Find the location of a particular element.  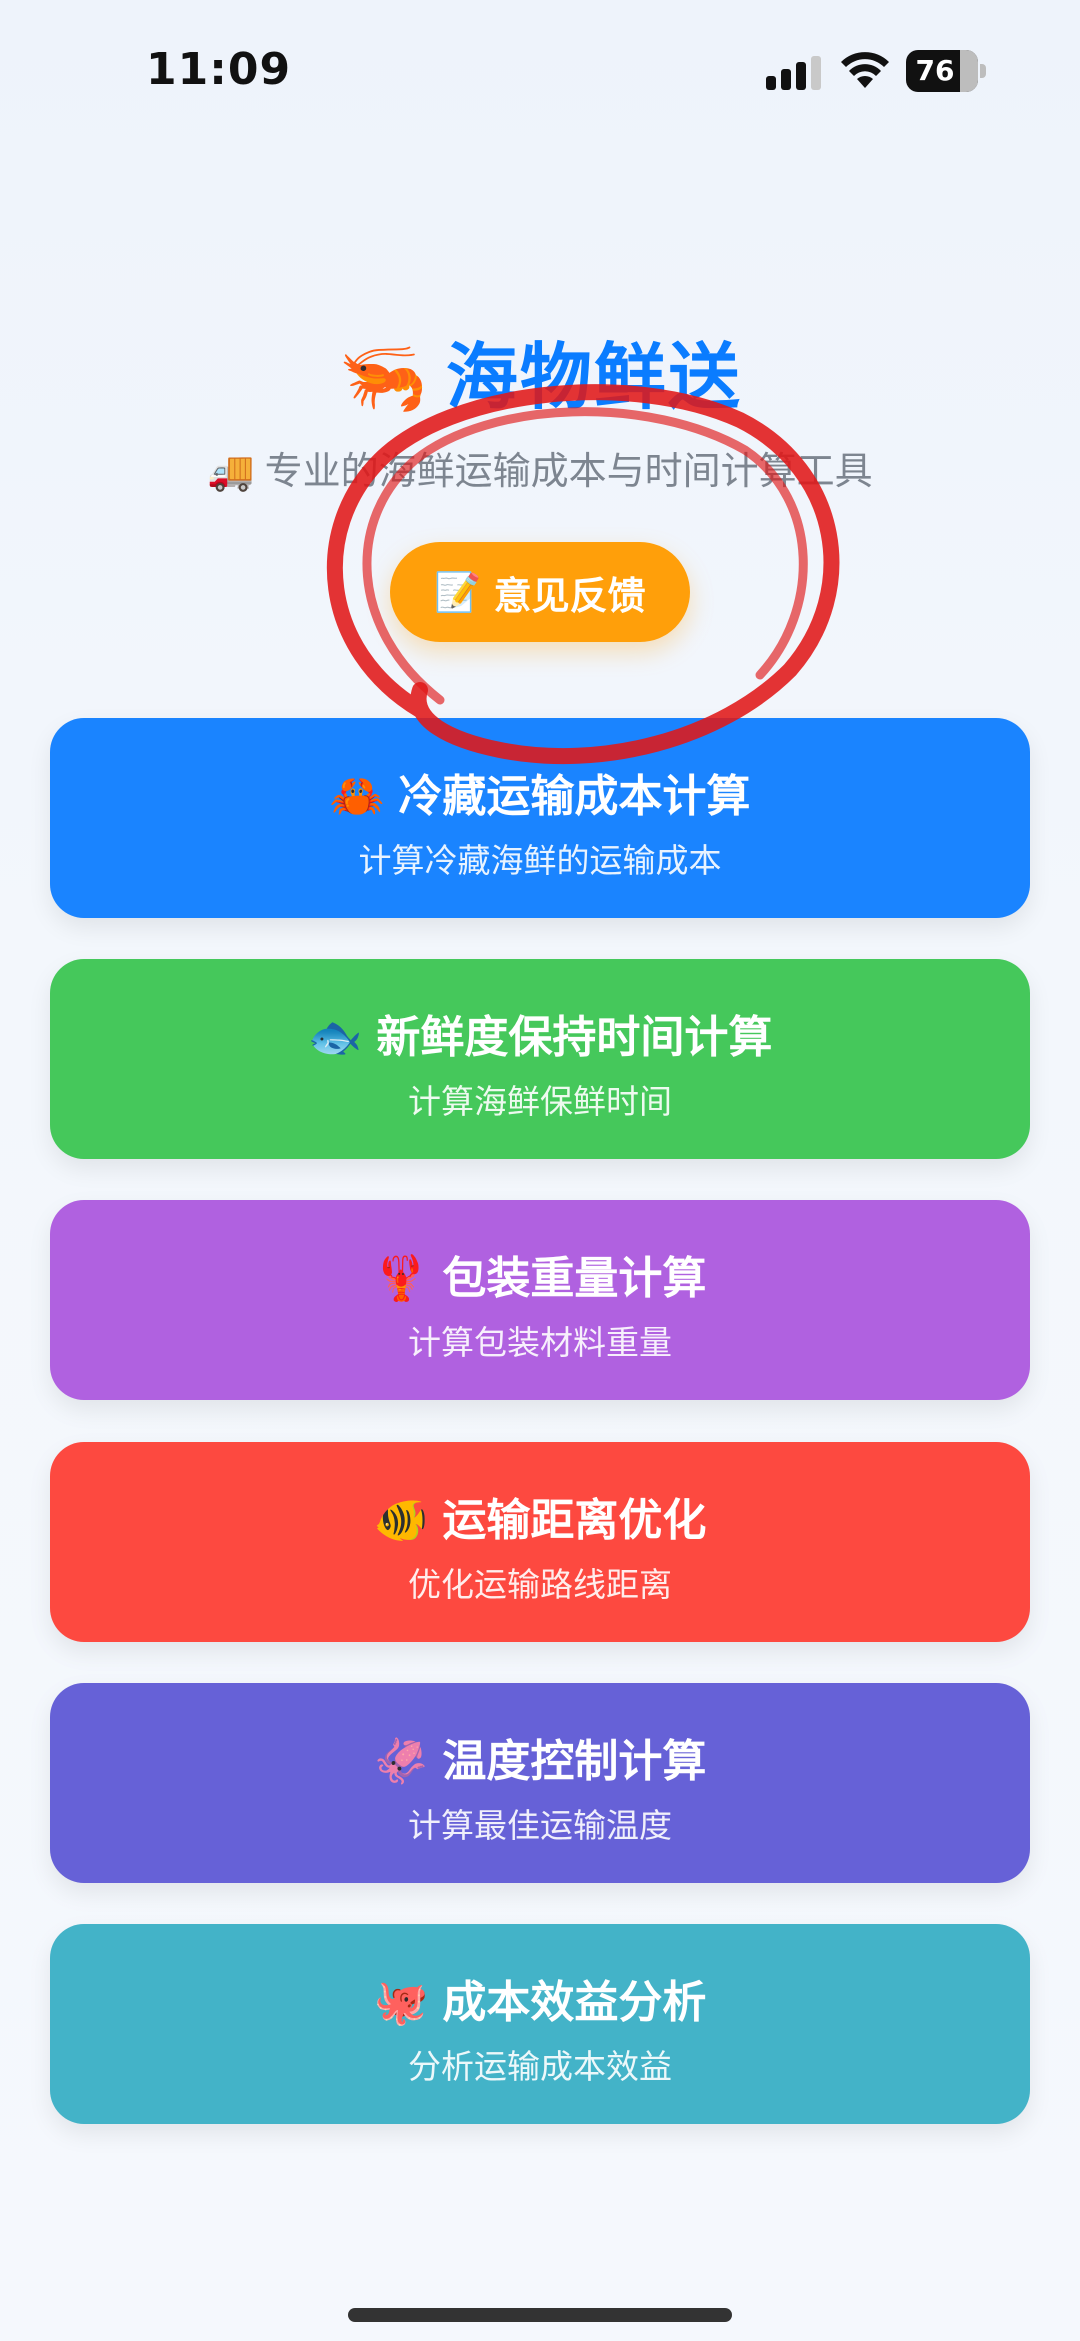

app-subtitle: 🚚 专业的海鲜运输成本与时间计算工具 is located at coordinates (540, 467).